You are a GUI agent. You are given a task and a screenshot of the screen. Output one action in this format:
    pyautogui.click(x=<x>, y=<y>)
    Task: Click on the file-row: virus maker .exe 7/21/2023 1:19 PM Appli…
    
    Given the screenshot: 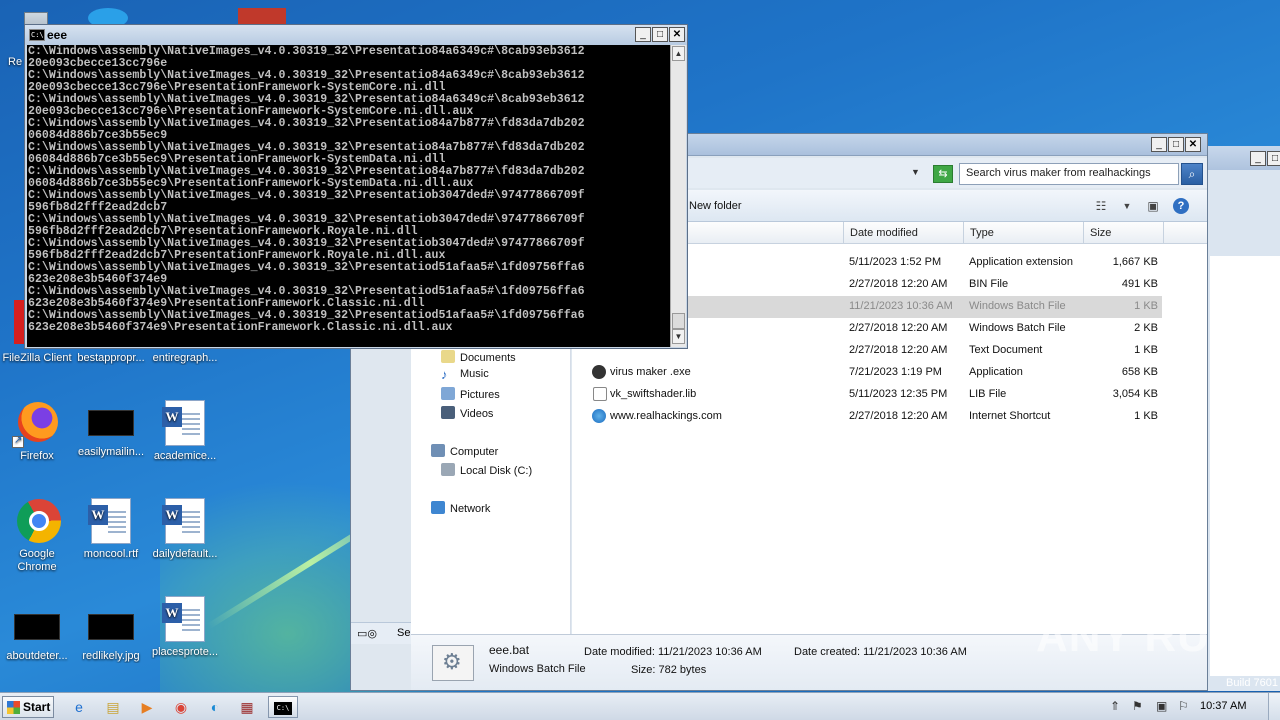 What is the action you would take?
    pyautogui.click(x=867, y=373)
    